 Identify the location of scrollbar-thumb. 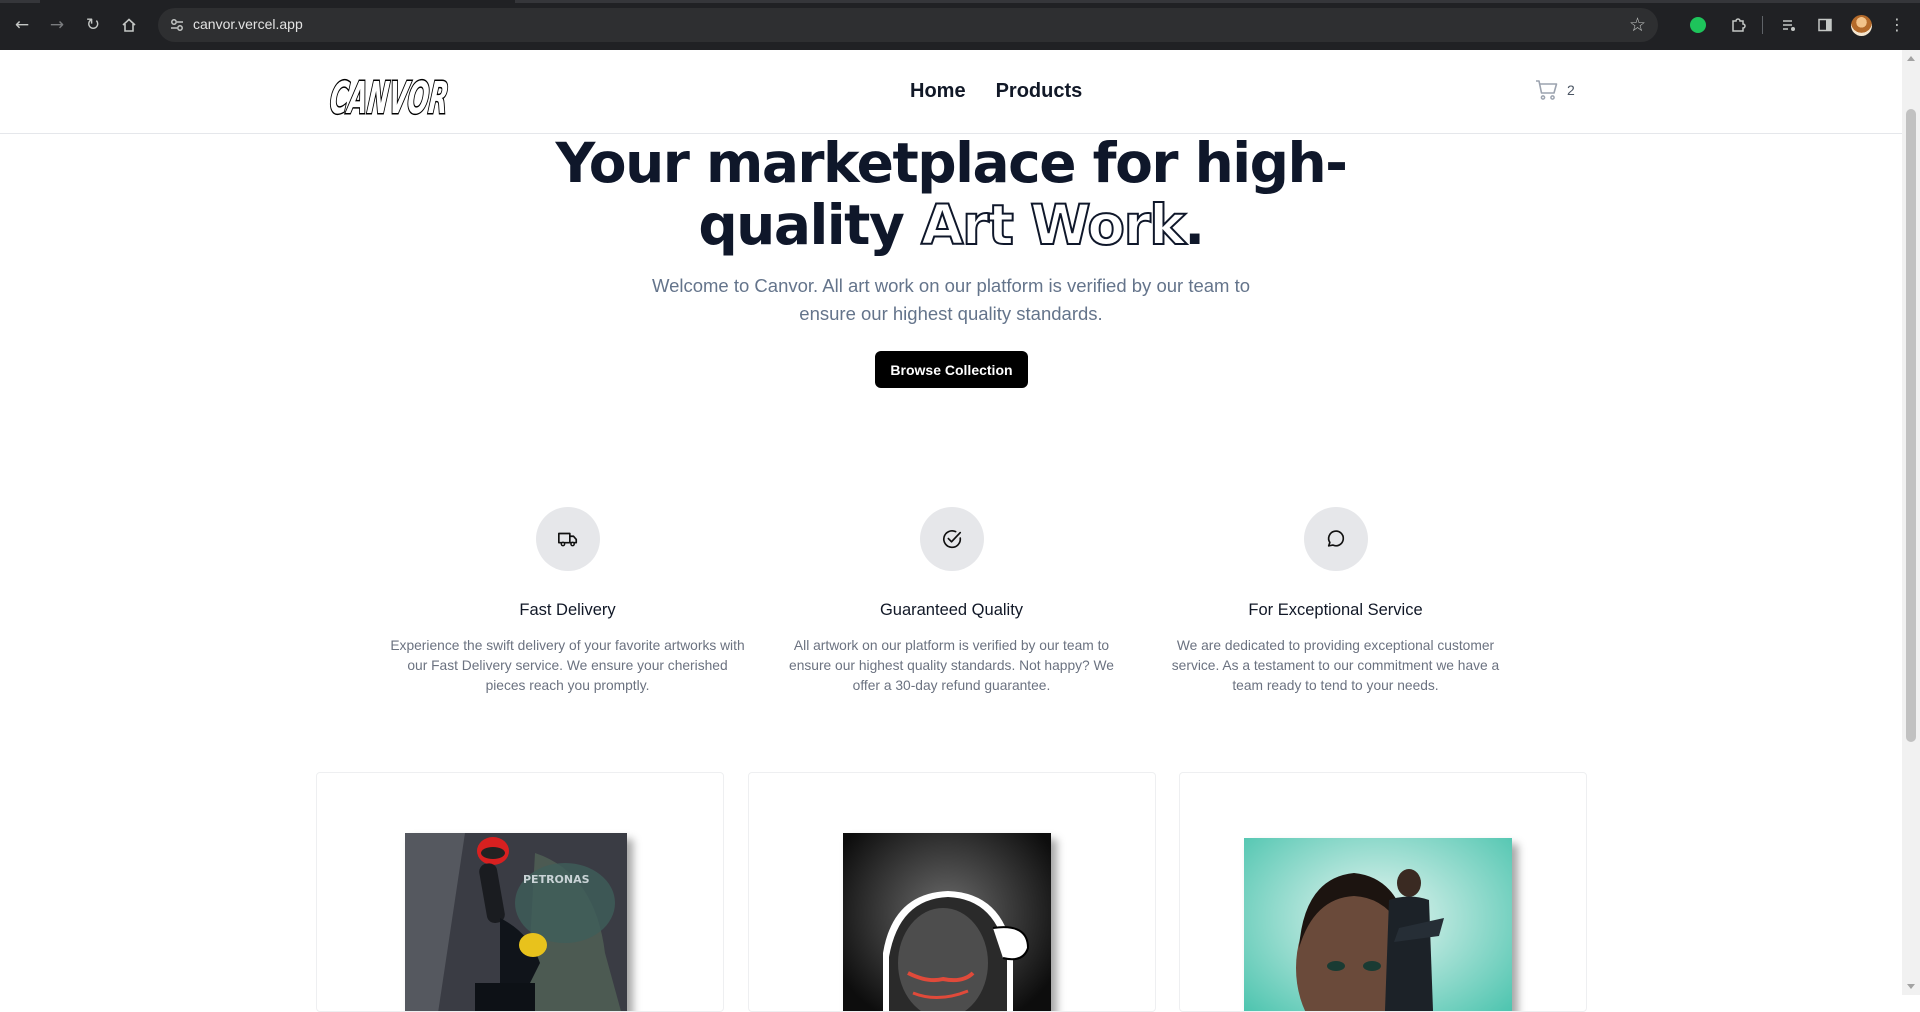
(1911, 425).